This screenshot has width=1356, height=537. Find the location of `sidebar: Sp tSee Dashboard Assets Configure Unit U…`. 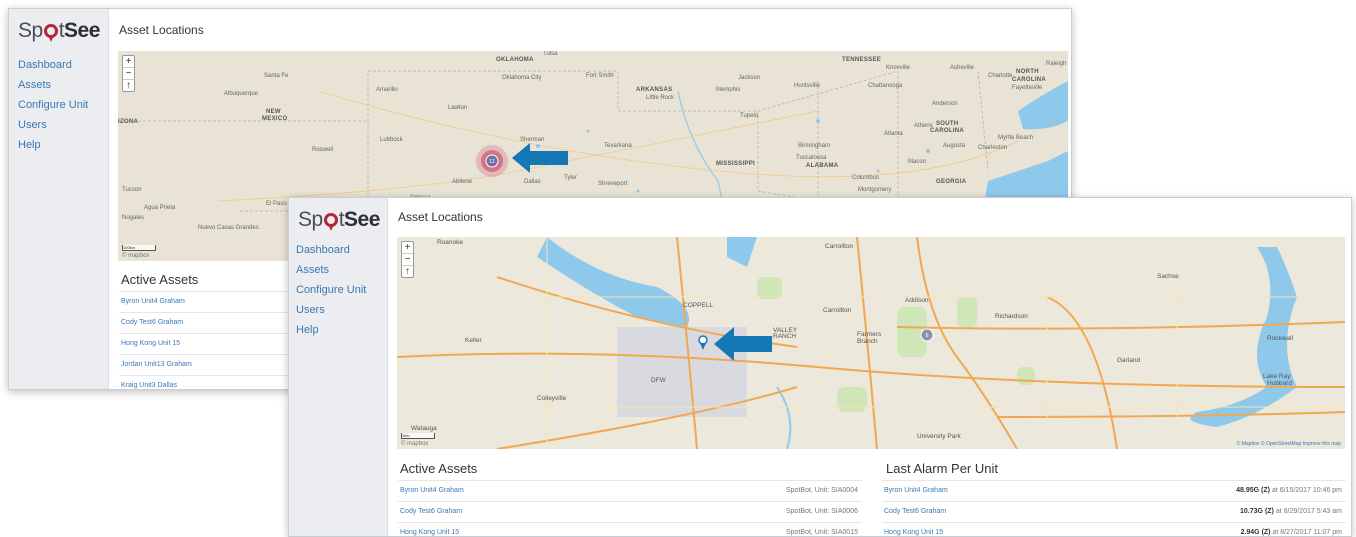

sidebar: Sp tSee Dashboard Assets Configure Unit U… is located at coordinates (338, 367).